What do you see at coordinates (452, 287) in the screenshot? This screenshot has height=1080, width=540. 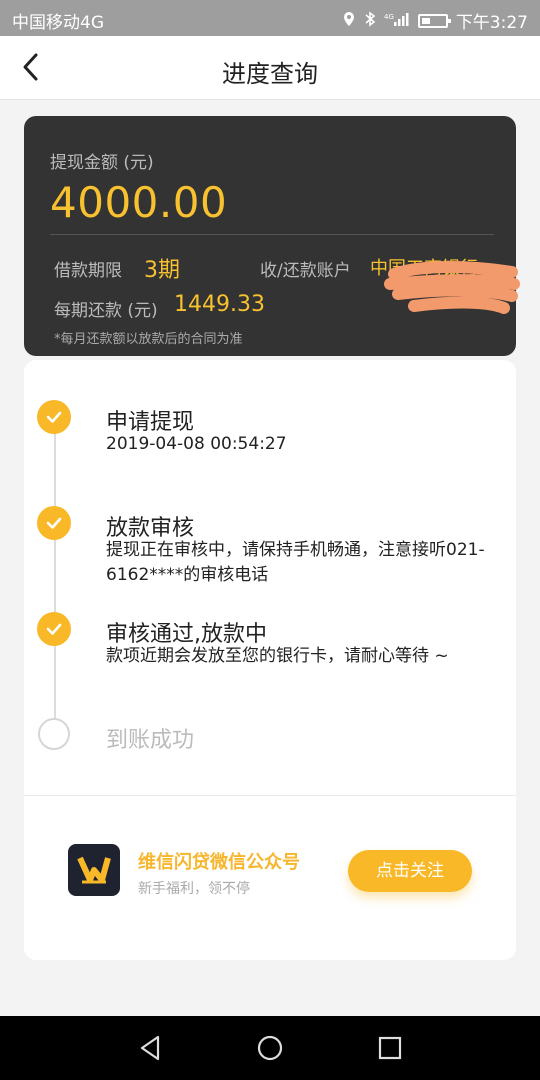 I see `redaction-scribble` at bounding box center [452, 287].